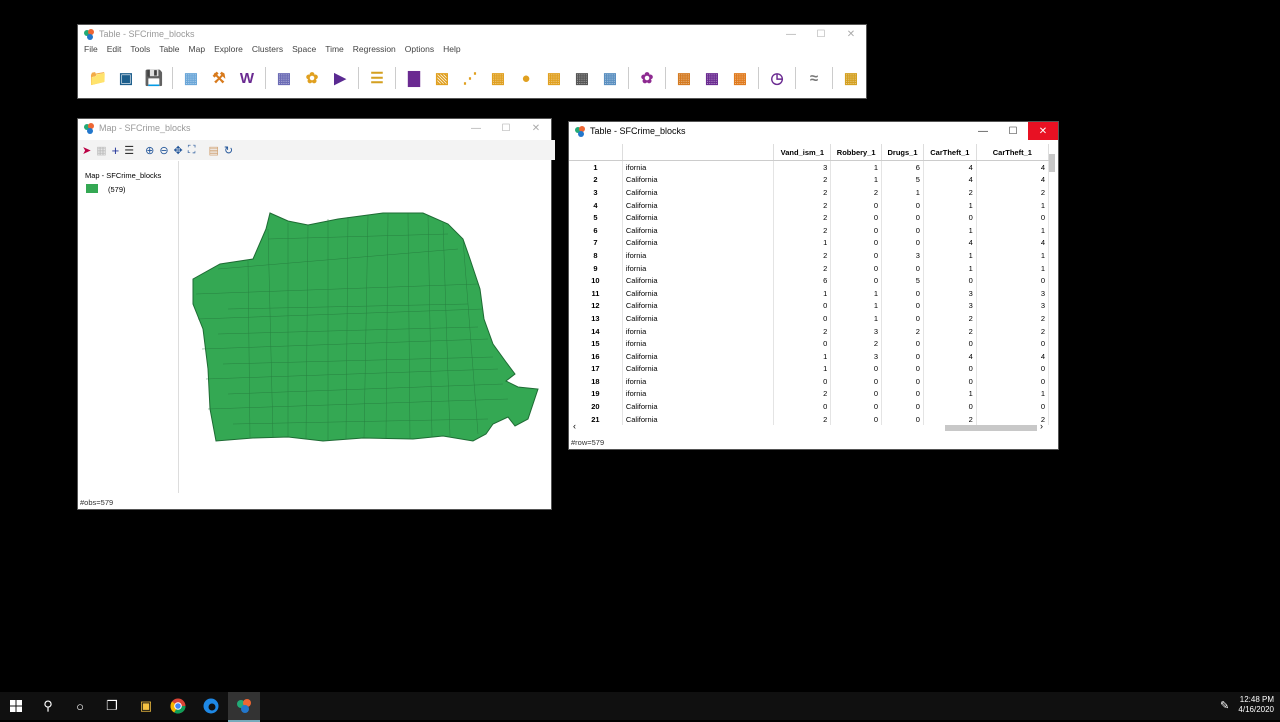  Describe the element at coordinates (596, 343) in the screenshot. I see `row-number: 15` at that location.